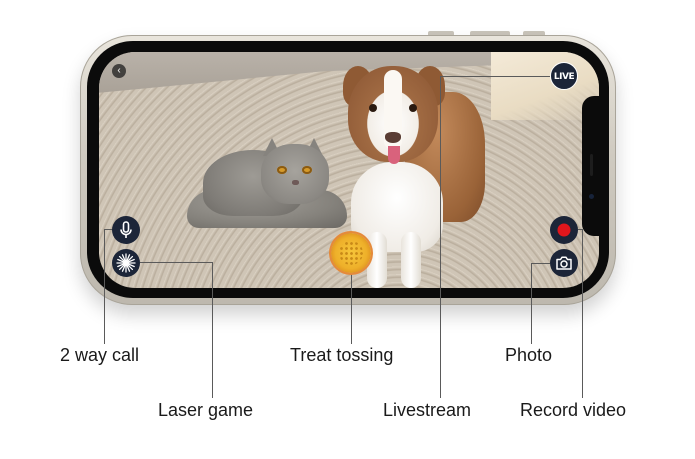  What do you see at coordinates (573, 410) in the screenshot?
I see `label-record-video: Record video` at bounding box center [573, 410].